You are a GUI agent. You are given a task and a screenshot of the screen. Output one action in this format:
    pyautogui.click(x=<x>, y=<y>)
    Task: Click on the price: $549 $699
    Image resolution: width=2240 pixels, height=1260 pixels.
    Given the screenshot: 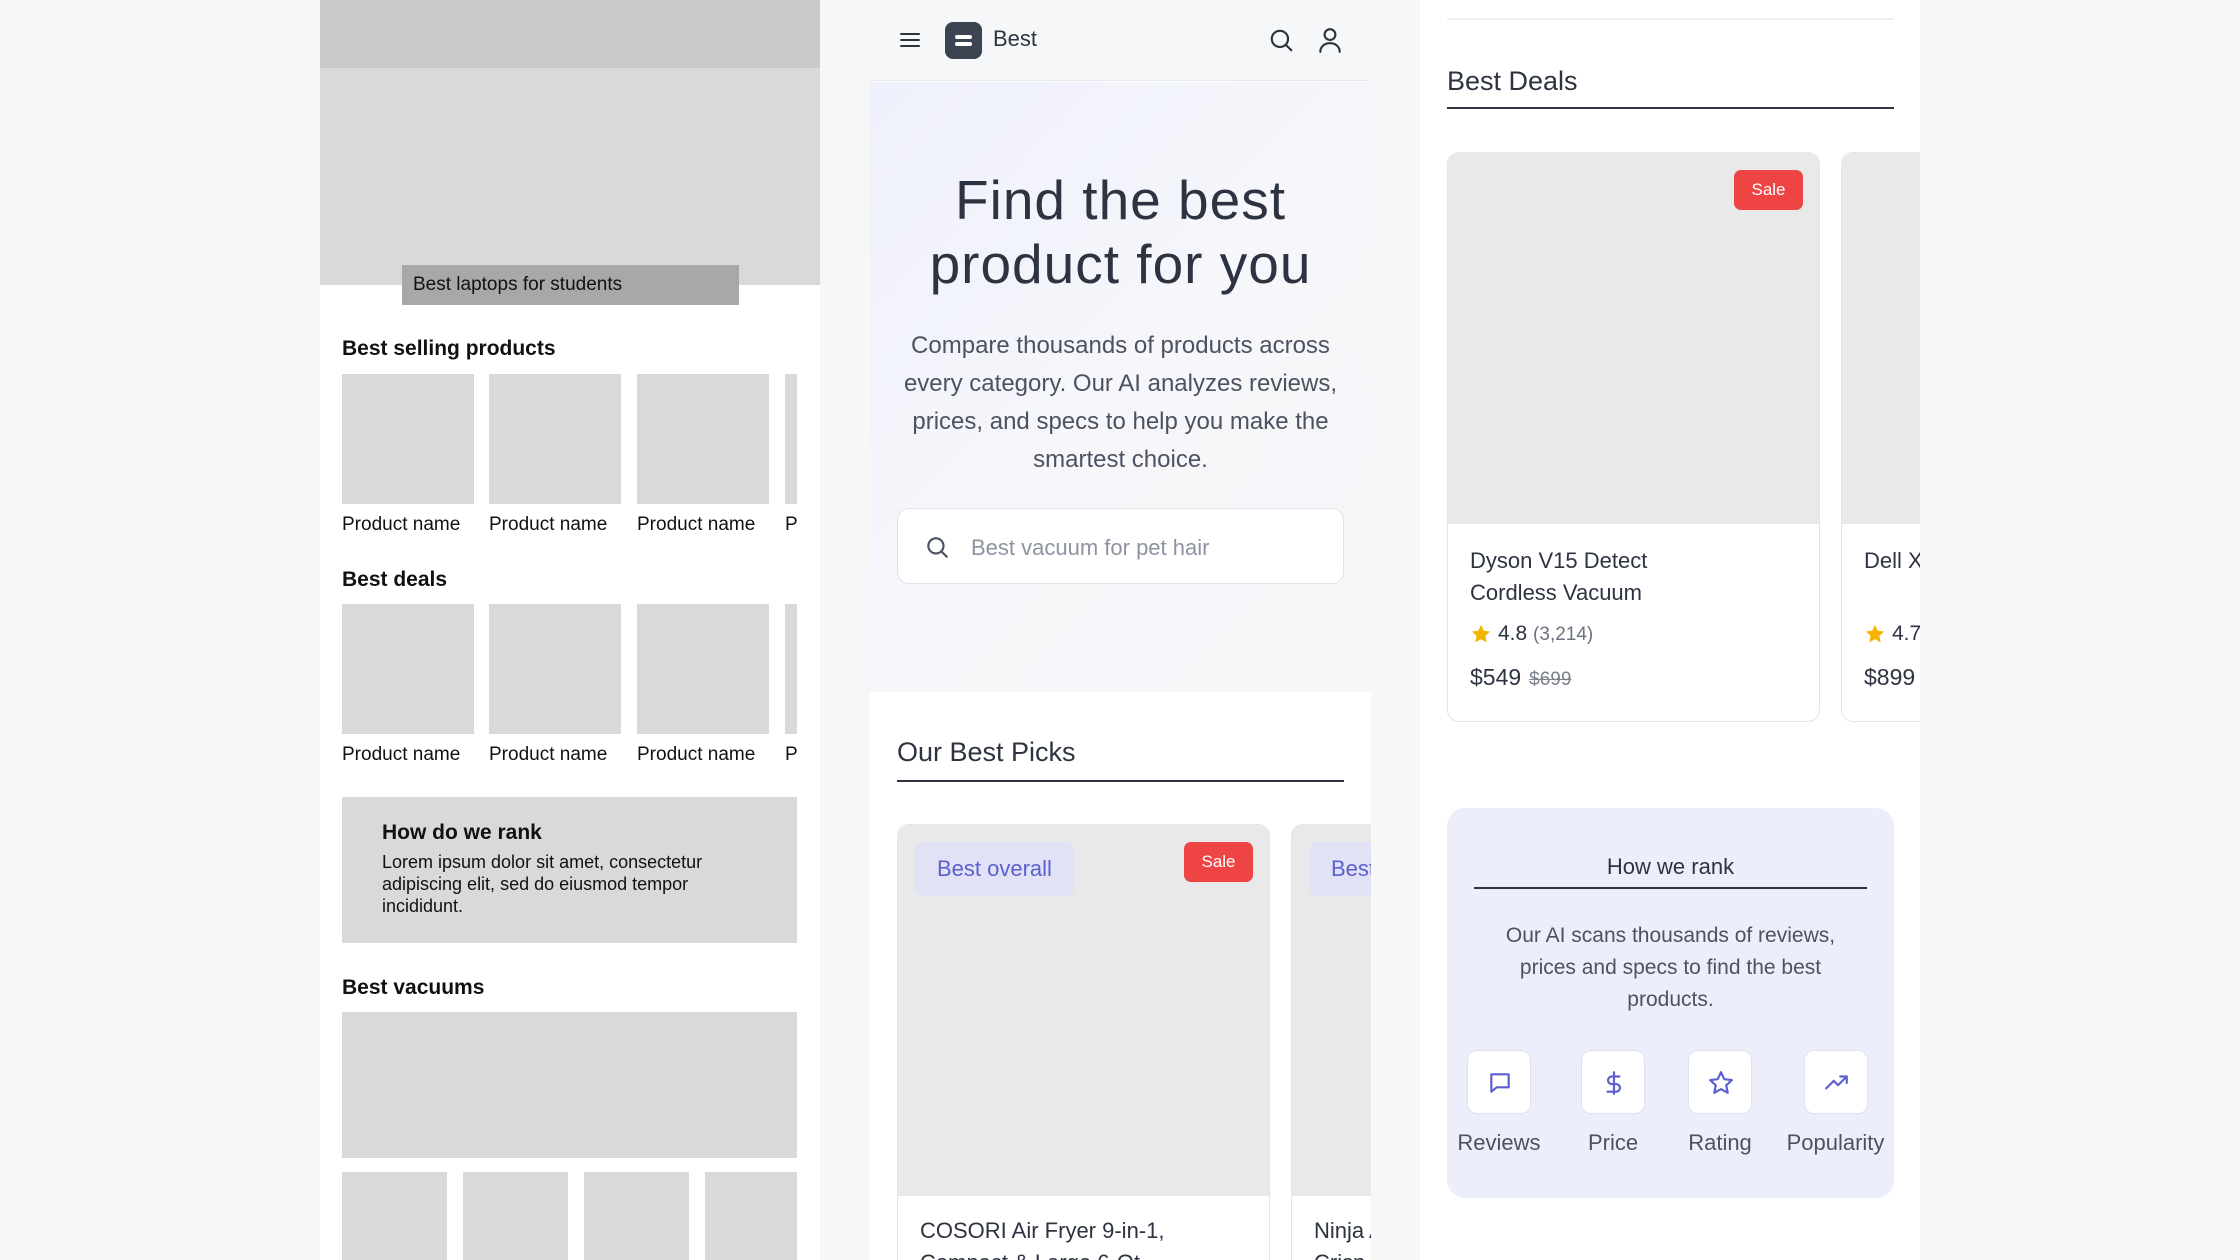 What is the action you would take?
    pyautogui.click(x=1520, y=677)
    